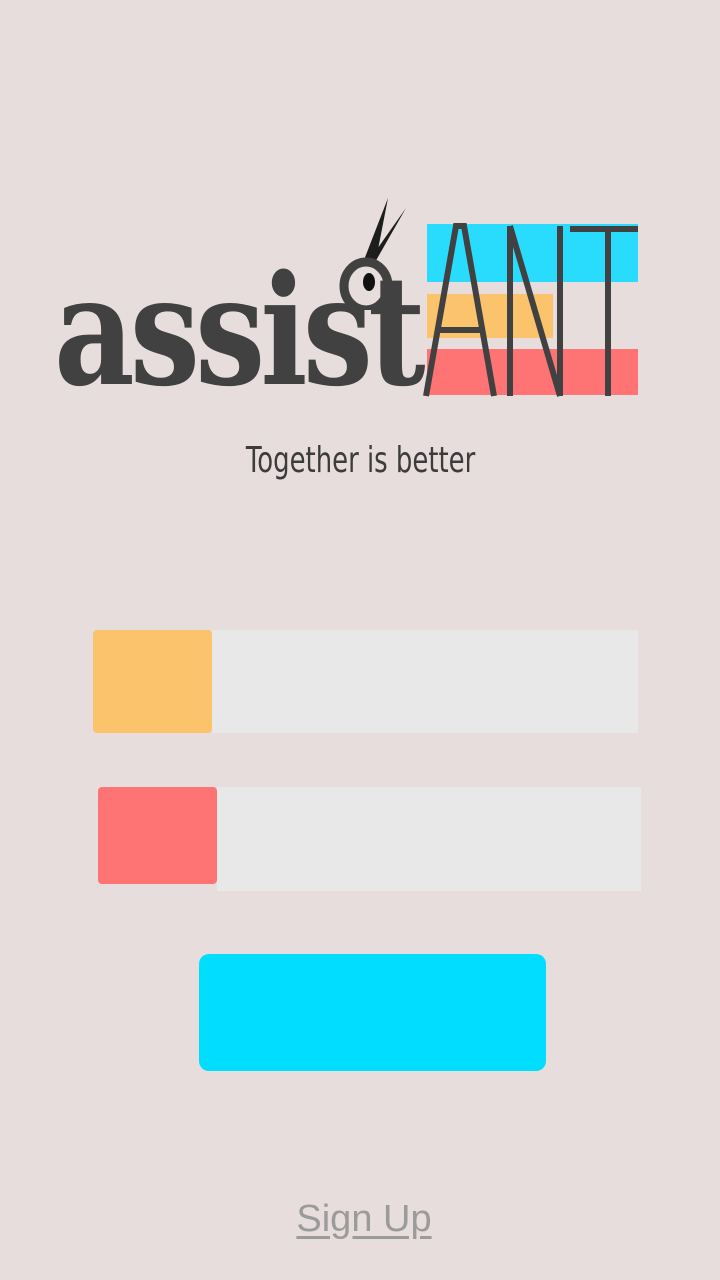  I want to click on password-color-tab, so click(157, 835).